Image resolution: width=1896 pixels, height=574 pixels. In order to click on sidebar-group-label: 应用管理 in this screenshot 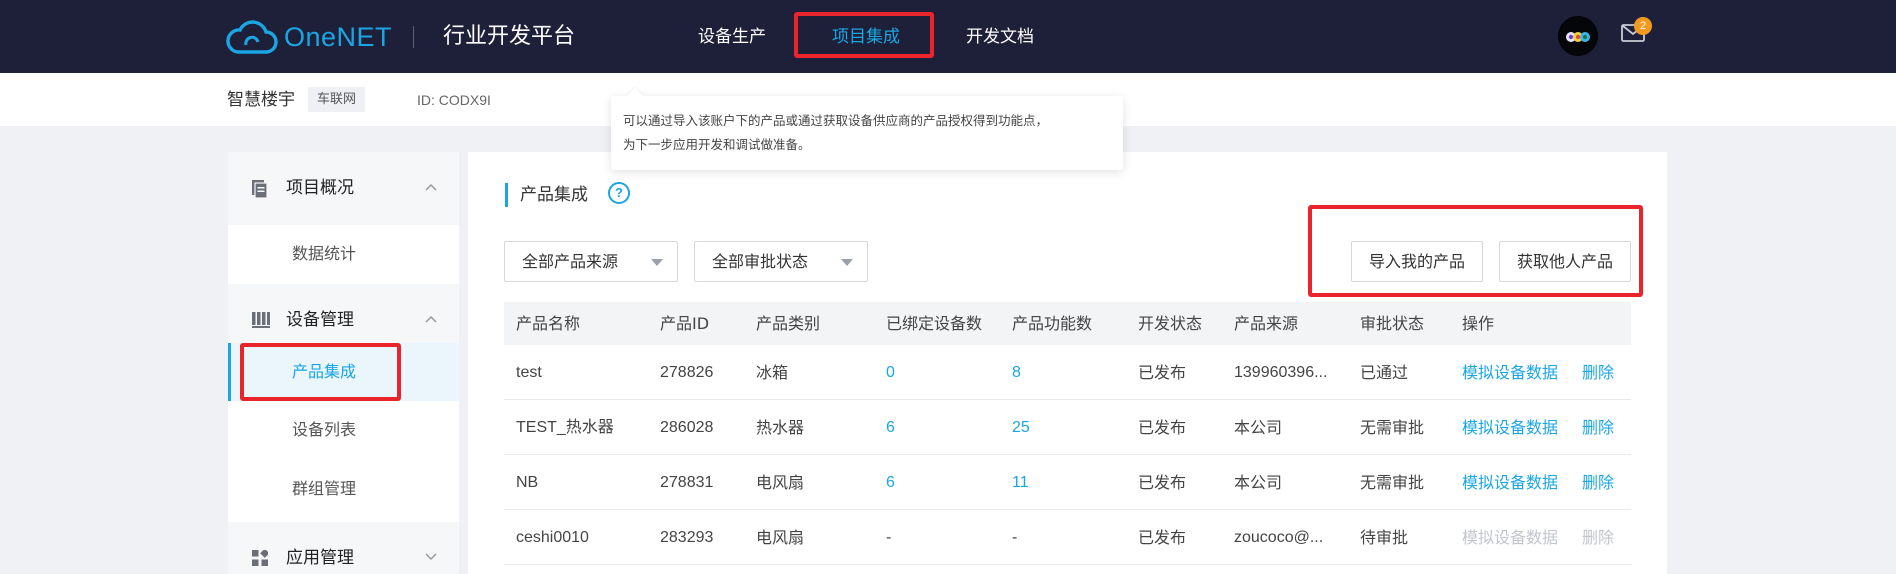, I will do `click(320, 558)`.